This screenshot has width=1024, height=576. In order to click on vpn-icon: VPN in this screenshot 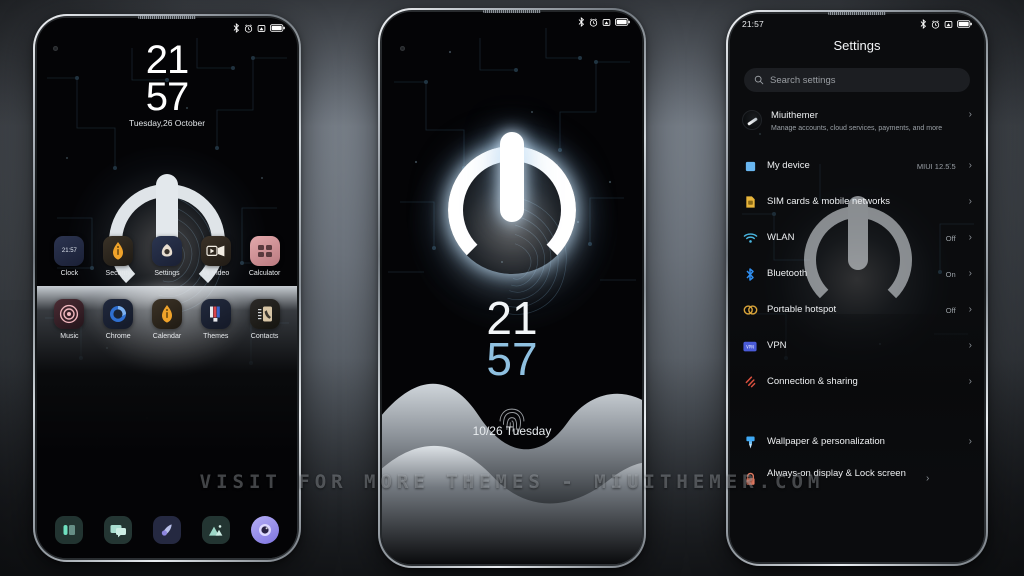, I will do `click(750, 346)`.